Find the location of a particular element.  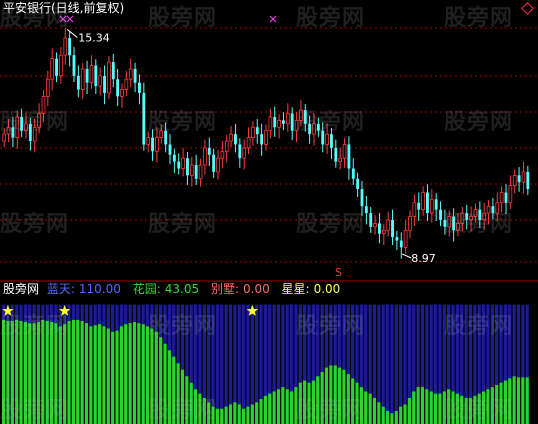

legend-sky-value: 110.00 is located at coordinates (99, 289).